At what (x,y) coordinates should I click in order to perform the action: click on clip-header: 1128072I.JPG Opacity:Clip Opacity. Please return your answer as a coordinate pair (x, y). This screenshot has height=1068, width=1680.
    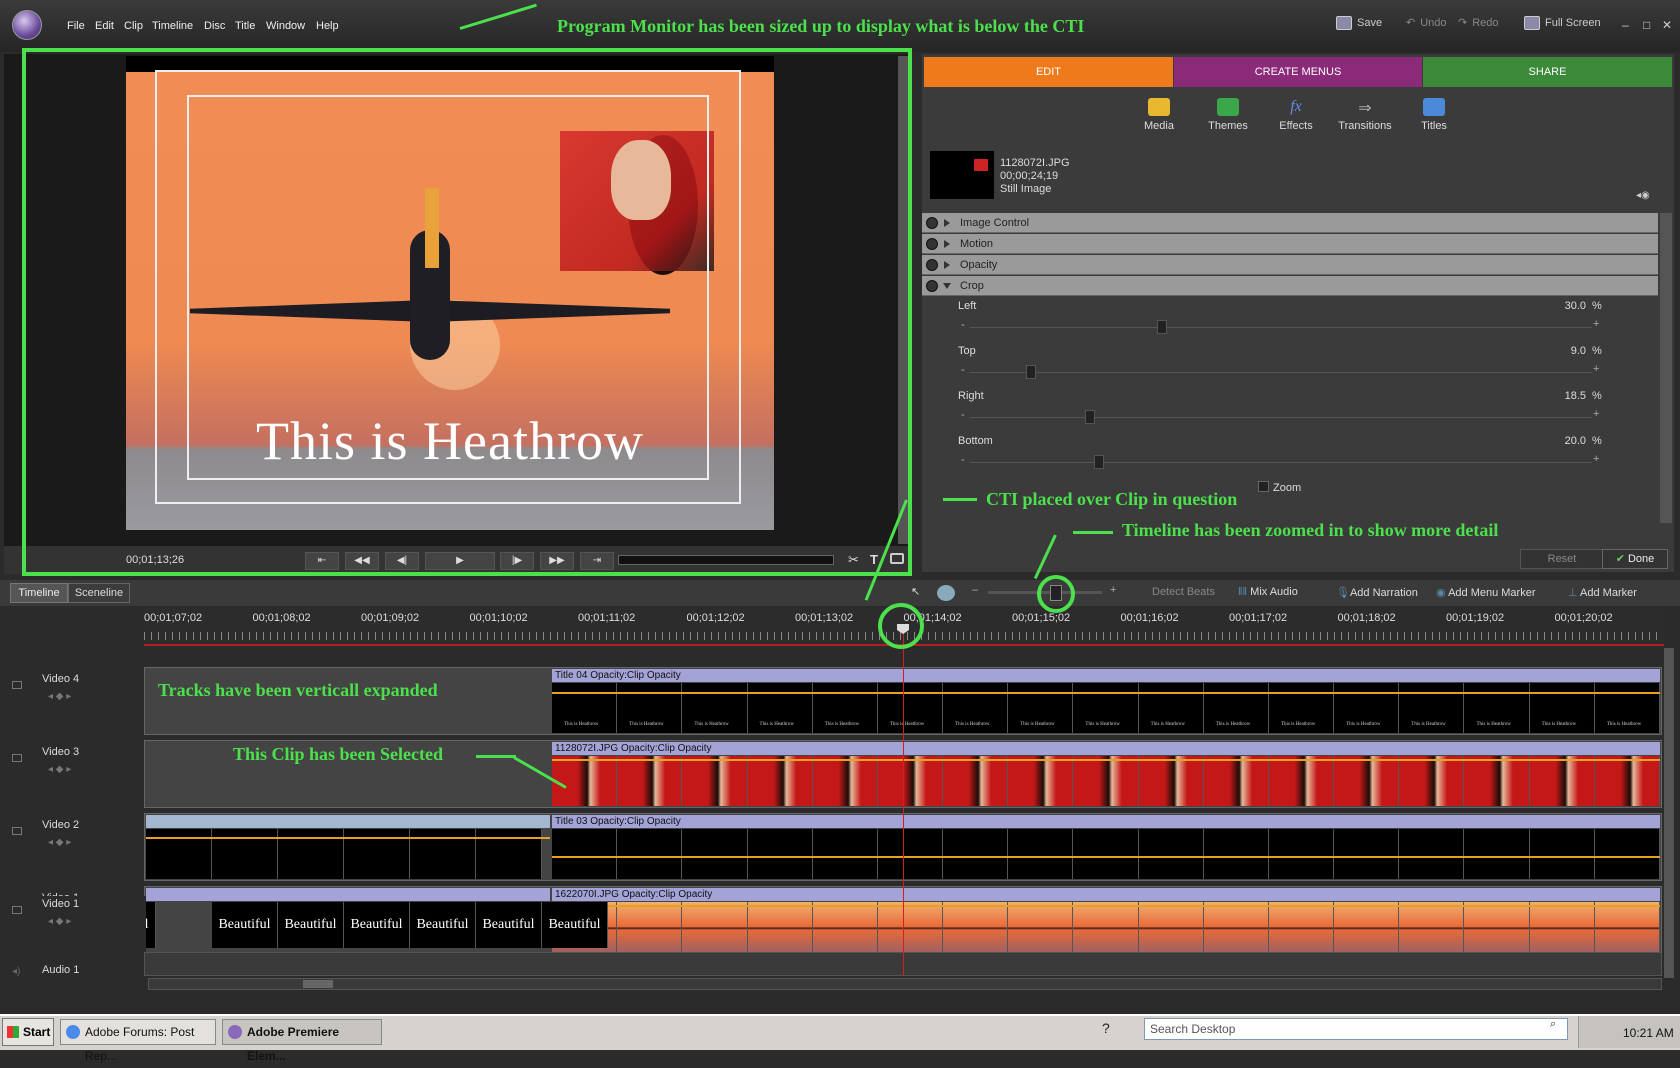
    Looking at the image, I should click on (1106, 748).